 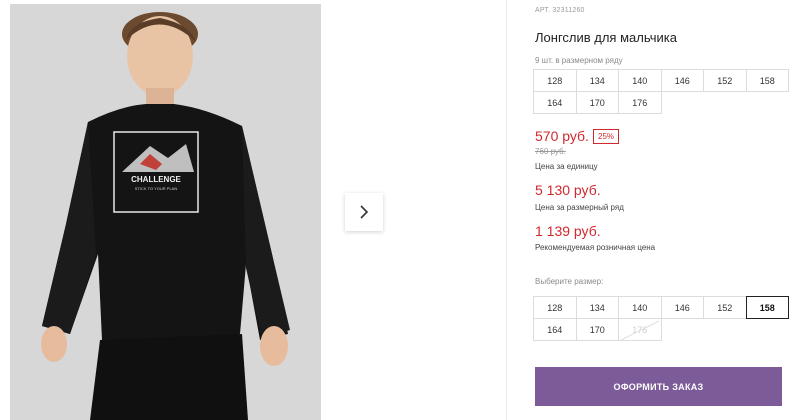 I want to click on size-option-unavailable: 176, so click(x=640, y=329).